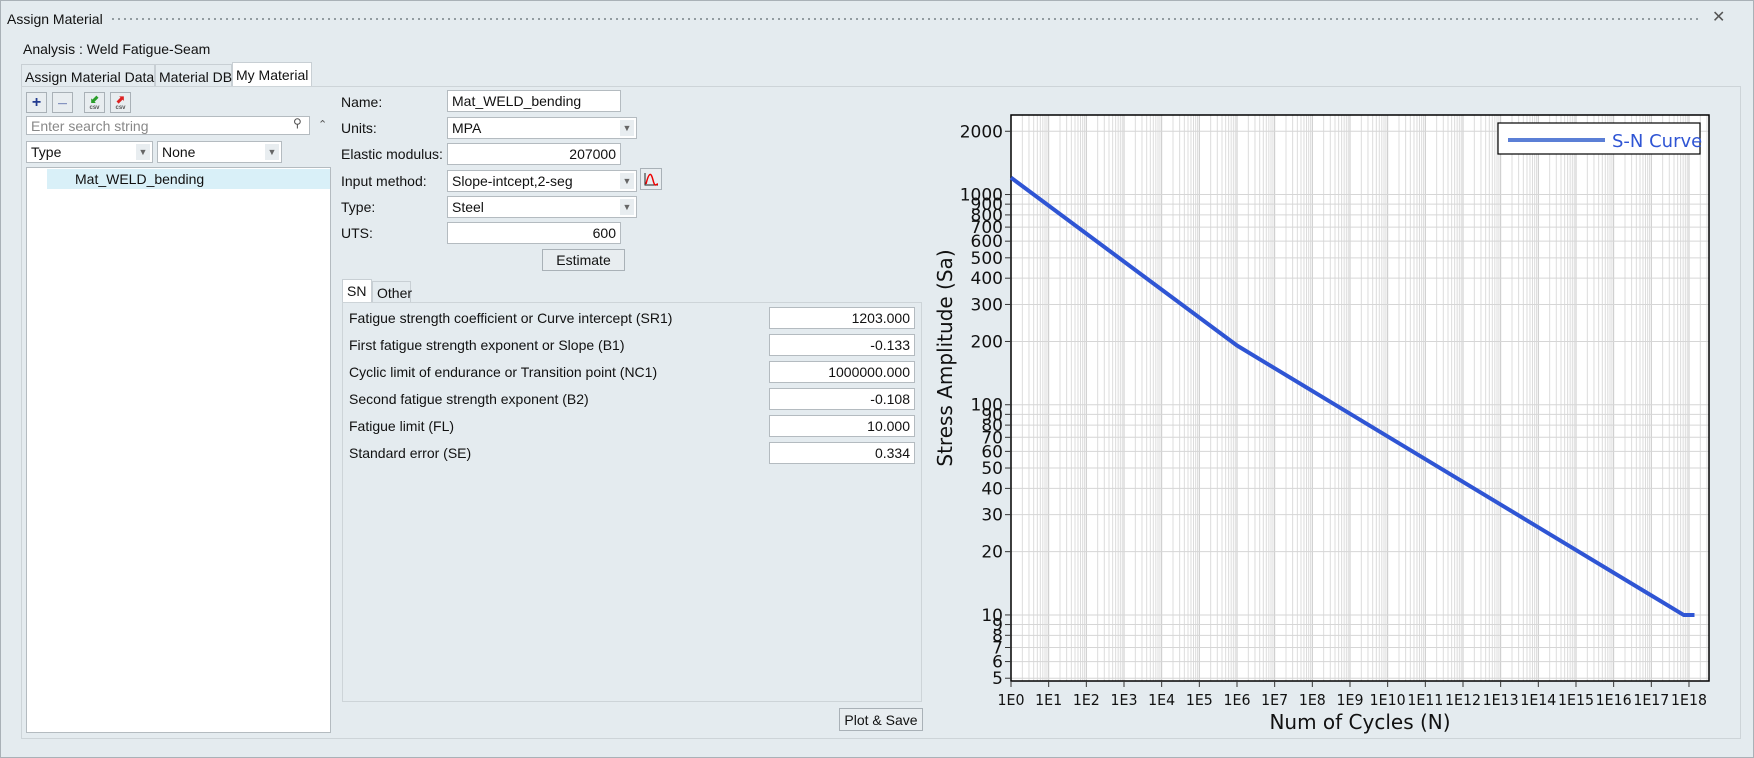 This screenshot has width=1754, height=758. I want to click on y-tick-label: 300, so click(987, 305).